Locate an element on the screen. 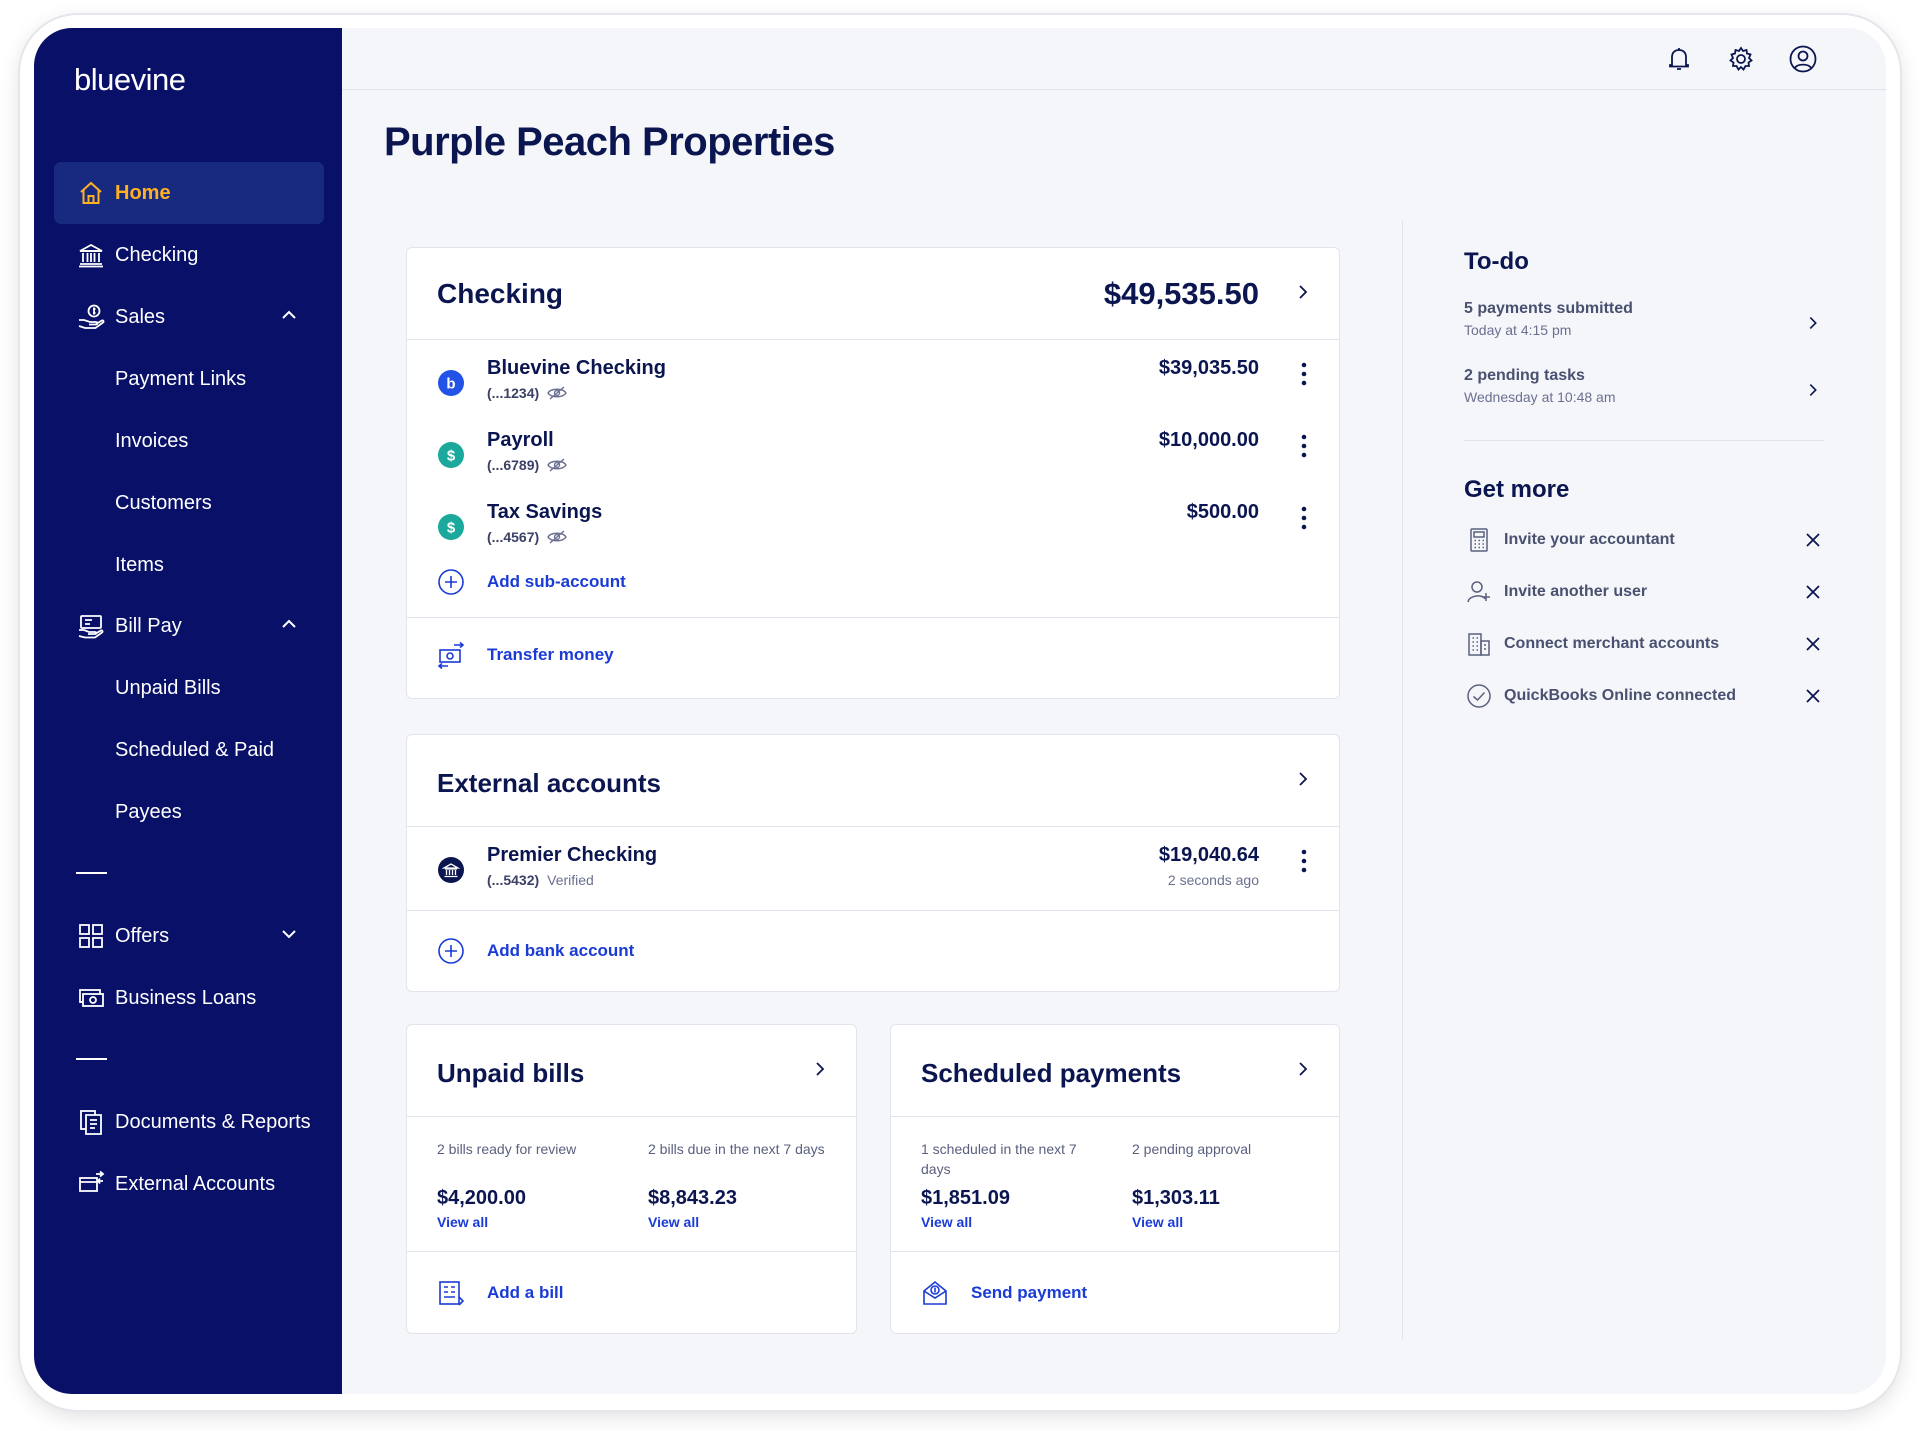 The width and height of the screenshot is (1920, 1431). account-row: $ Payroll (...6789) $10,000.00 is located at coordinates (873, 459).